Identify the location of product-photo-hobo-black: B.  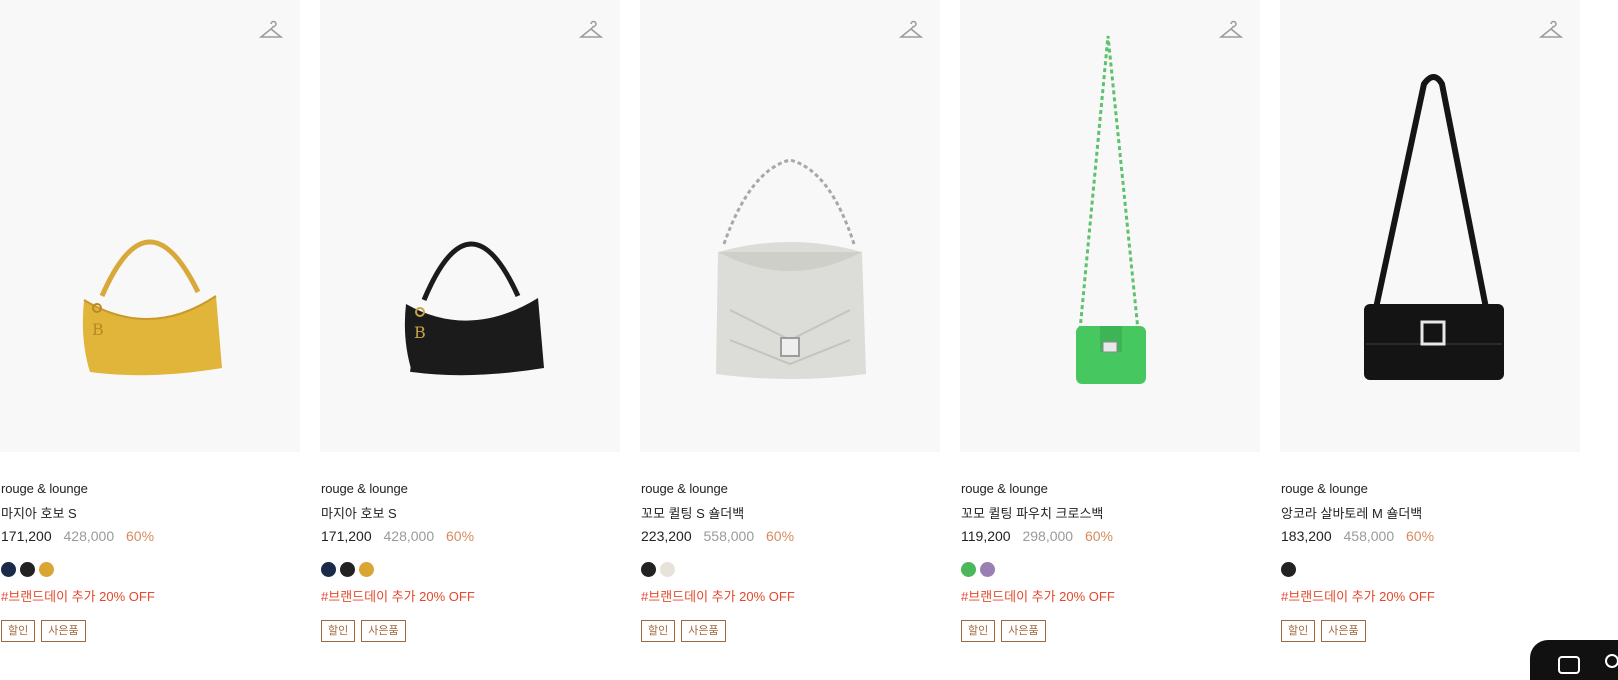
(474, 308).